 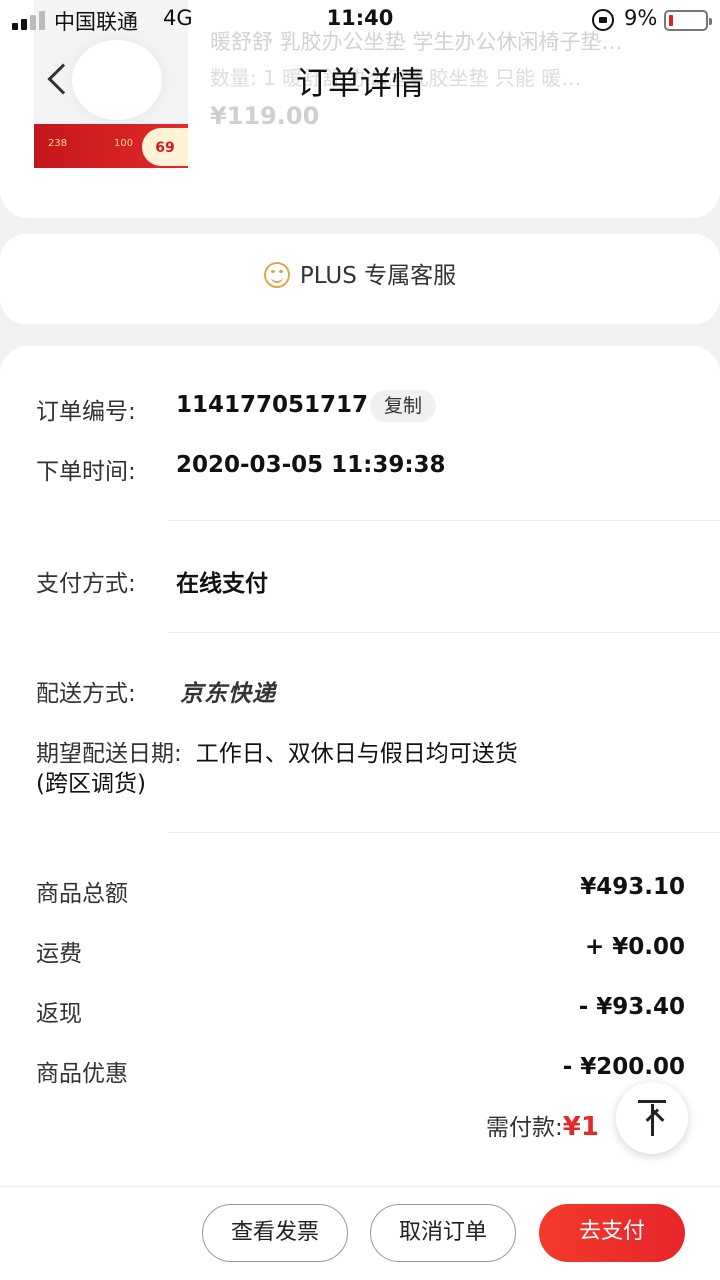 What do you see at coordinates (360, 20) in the screenshot?
I see `status-bar: 中国联通 4G 11:40 9%` at bounding box center [360, 20].